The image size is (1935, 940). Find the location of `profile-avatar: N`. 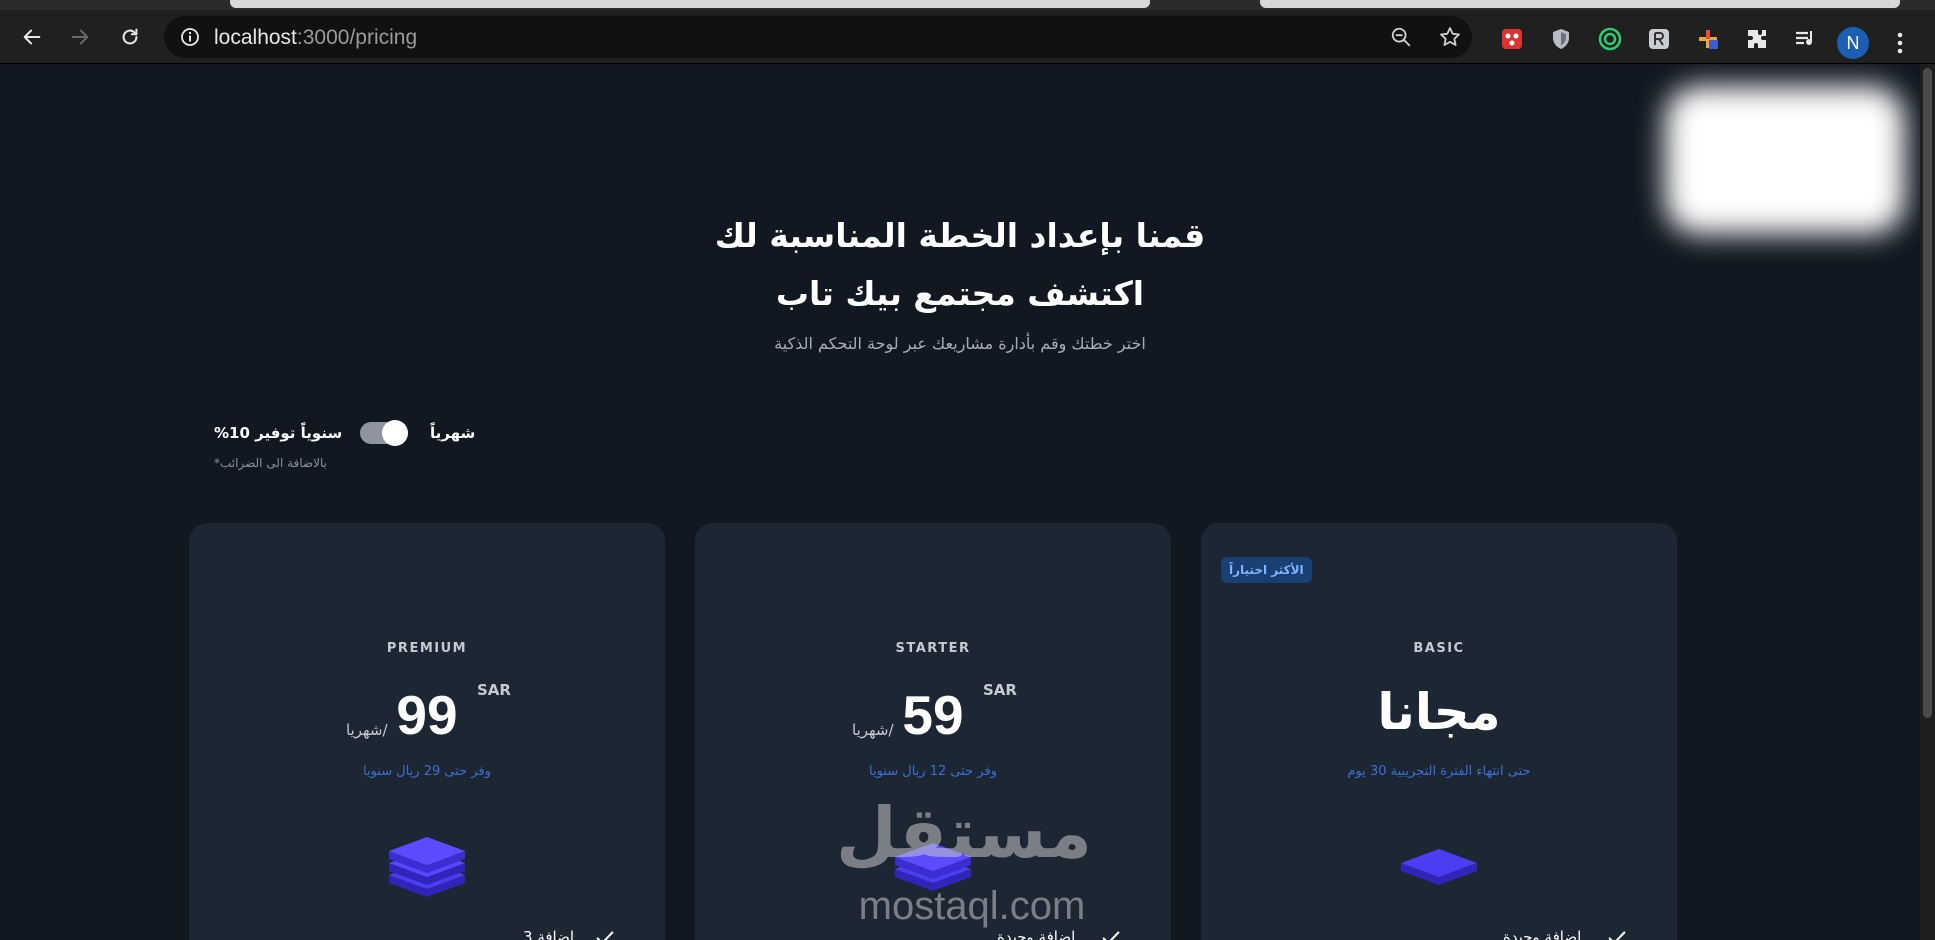

profile-avatar: N is located at coordinates (1853, 43).